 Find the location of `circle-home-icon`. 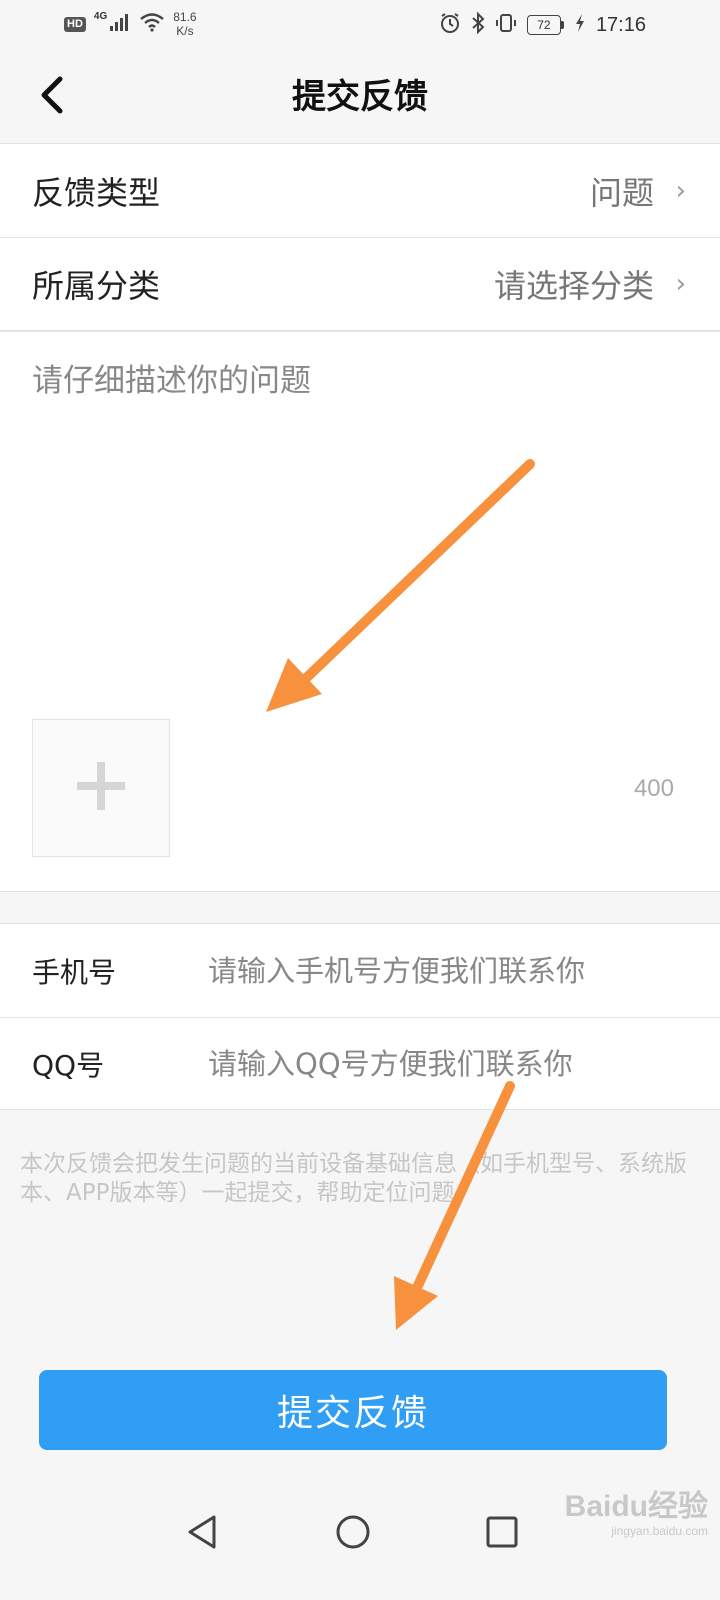

circle-home-icon is located at coordinates (353, 1534).